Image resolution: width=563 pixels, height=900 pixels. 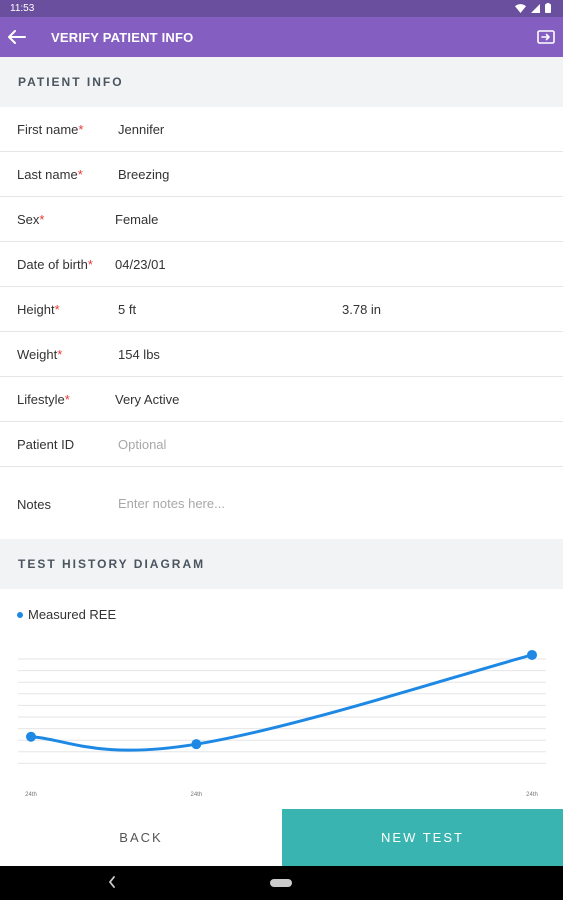 I want to click on patient-id-input: Optional, so click(x=142, y=444).